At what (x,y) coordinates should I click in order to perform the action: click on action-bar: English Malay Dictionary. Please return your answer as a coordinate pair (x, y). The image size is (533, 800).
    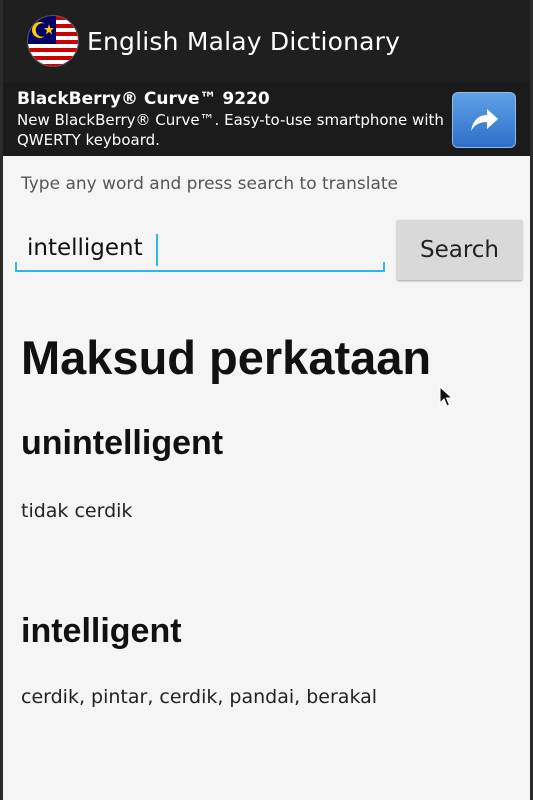
    Looking at the image, I should click on (266, 41).